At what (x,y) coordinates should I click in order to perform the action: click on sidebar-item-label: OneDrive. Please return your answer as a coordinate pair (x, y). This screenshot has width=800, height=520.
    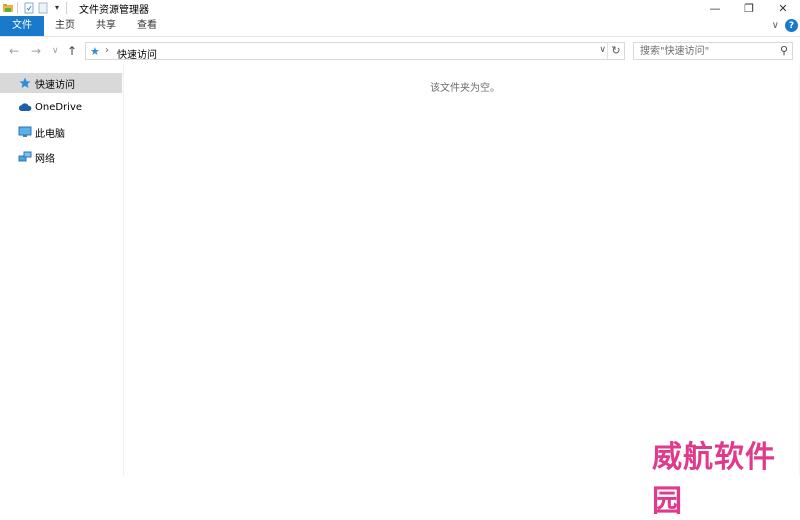
    Looking at the image, I should click on (59, 107).